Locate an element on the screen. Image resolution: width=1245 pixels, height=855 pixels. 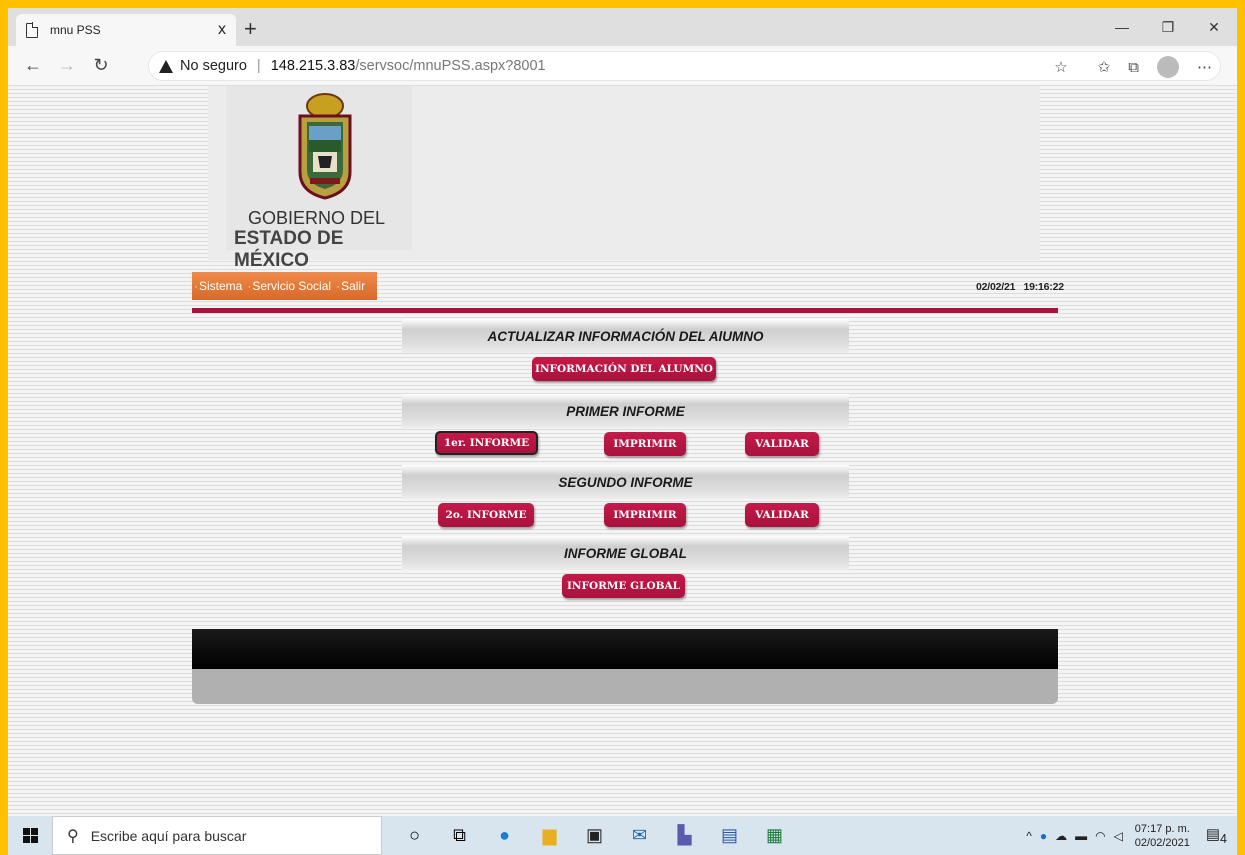
wifi-icon: ◠ is located at coordinates (1100, 836).